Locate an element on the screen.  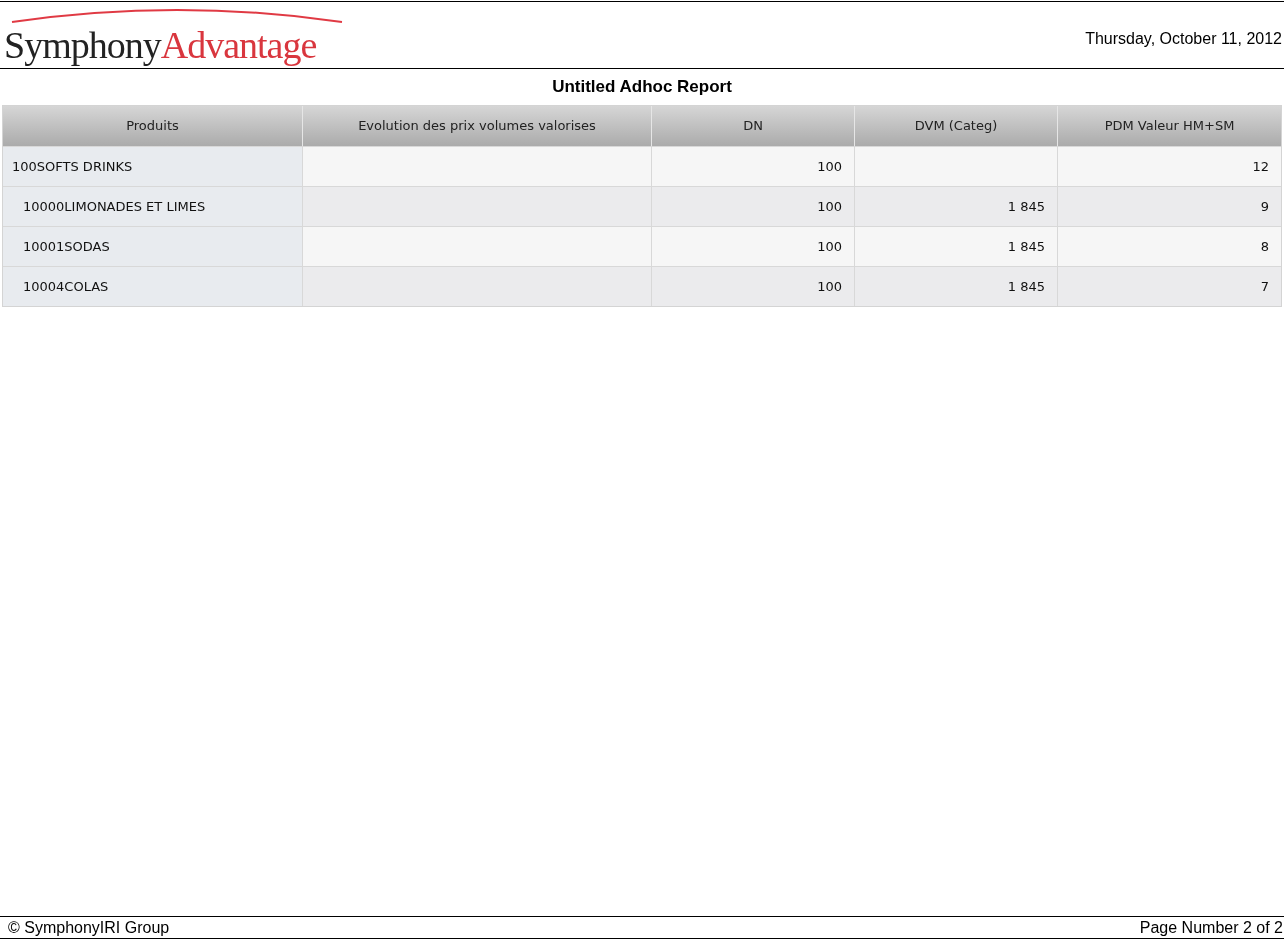
logo-text: Symphony is located at coordinates (82, 45).